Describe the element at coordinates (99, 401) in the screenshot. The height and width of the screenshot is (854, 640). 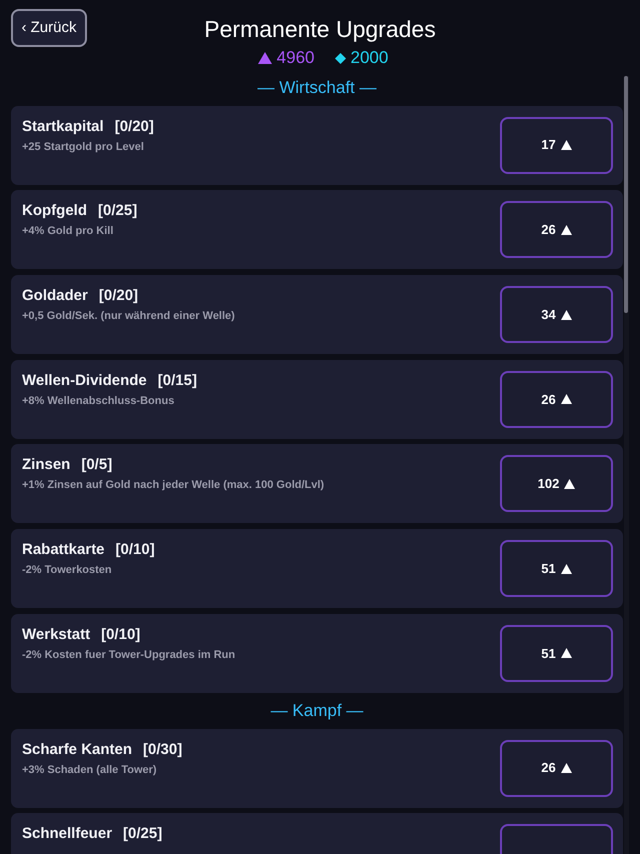
I see `upgrade-description: +8% Wellenabschluss-Bonus` at that location.